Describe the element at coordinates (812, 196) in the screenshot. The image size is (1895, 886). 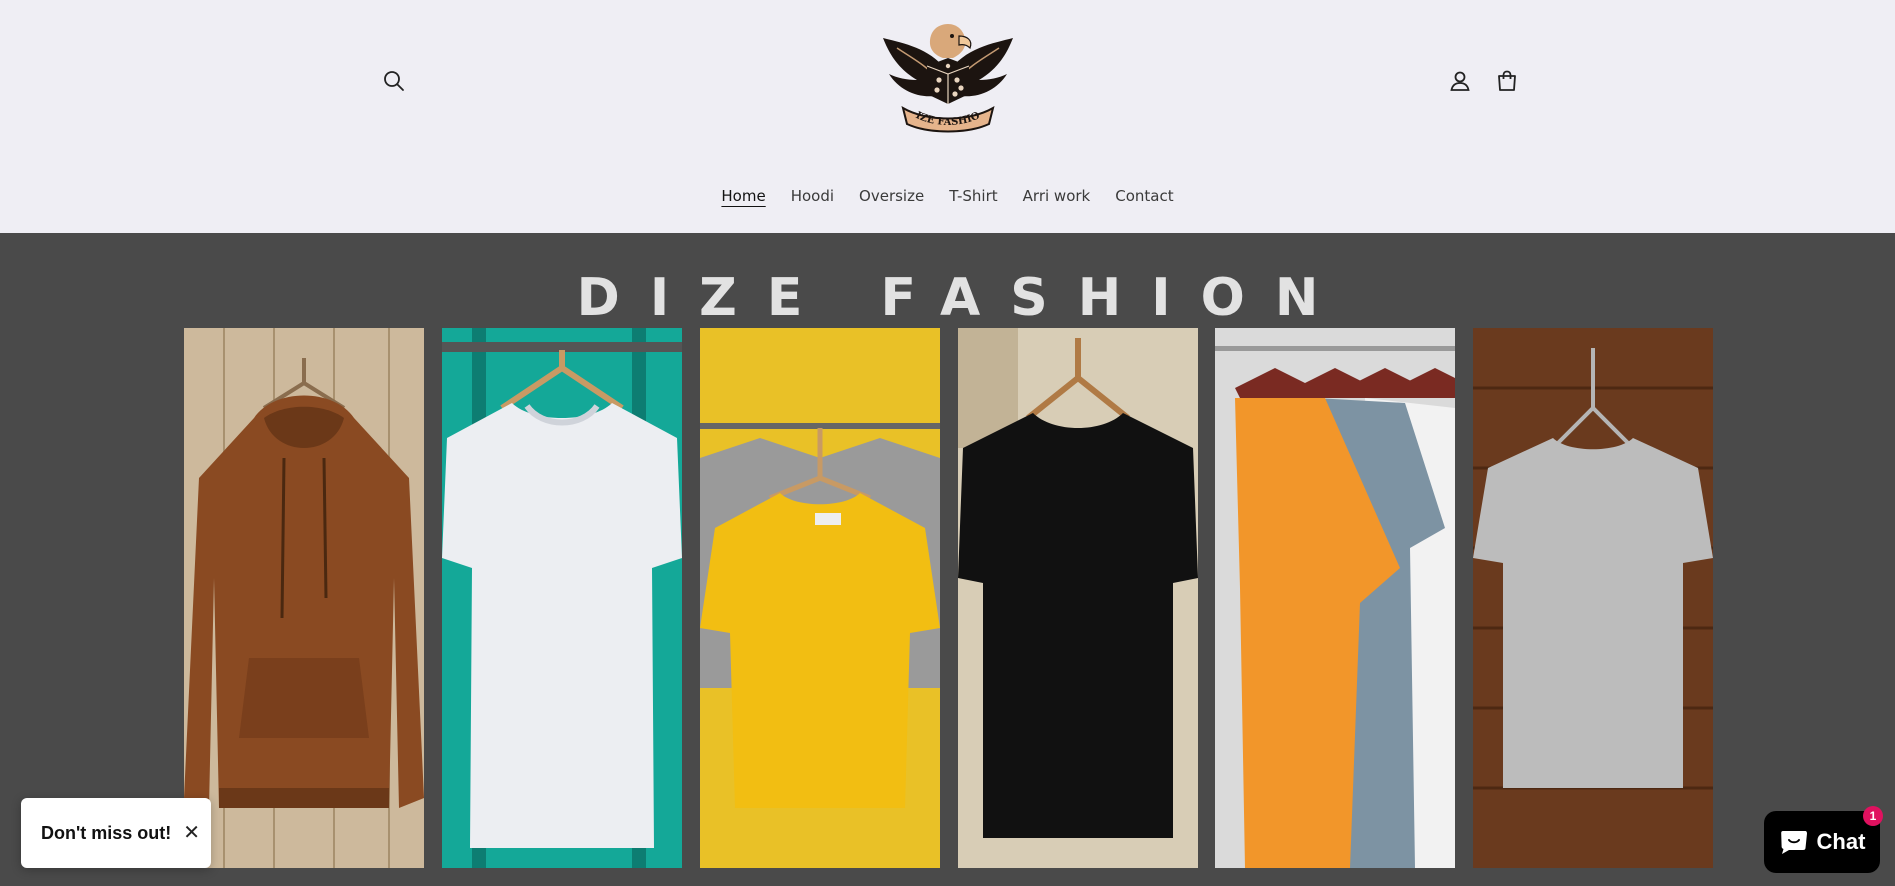
I see `nav-item-hoodi: Hoodi` at that location.